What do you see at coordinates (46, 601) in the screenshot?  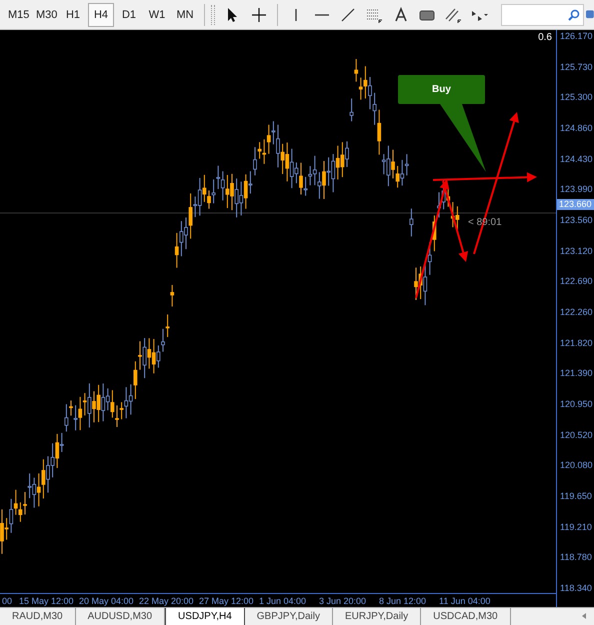 I see `time-tick-label: 15 May 12:00` at bounding box center [46, 601].